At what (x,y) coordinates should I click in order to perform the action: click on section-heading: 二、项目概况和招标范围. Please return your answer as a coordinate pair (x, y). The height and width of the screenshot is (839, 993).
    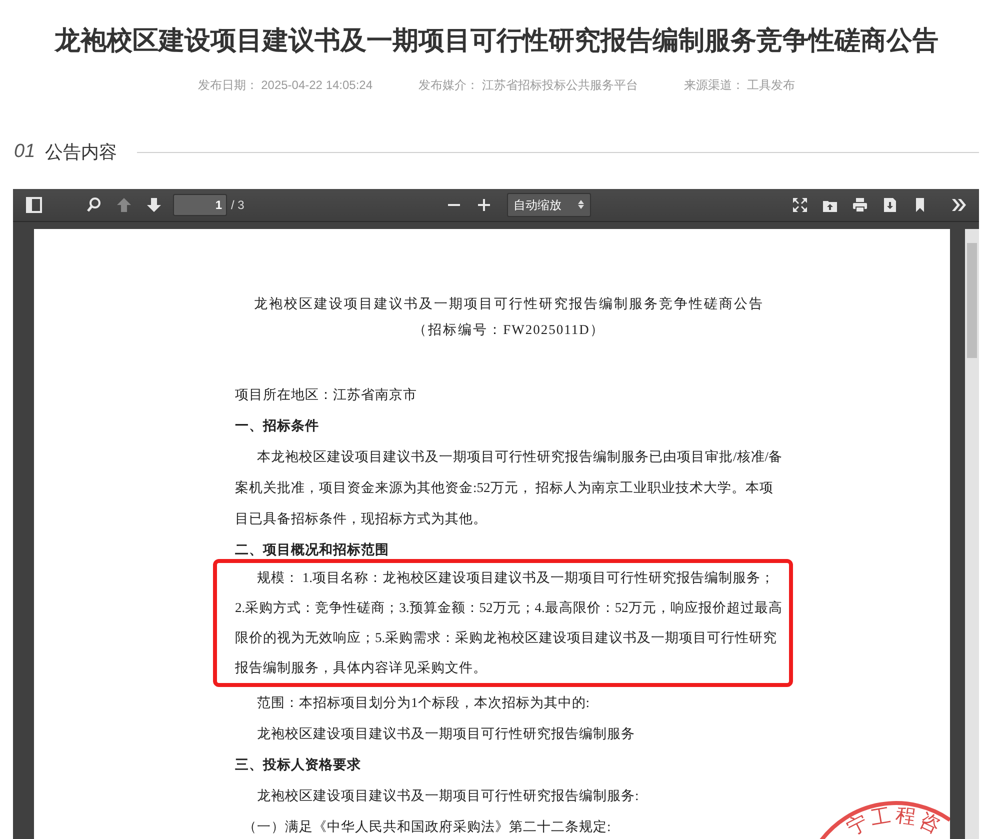
    Looking at the image, I should click on (312, 549).